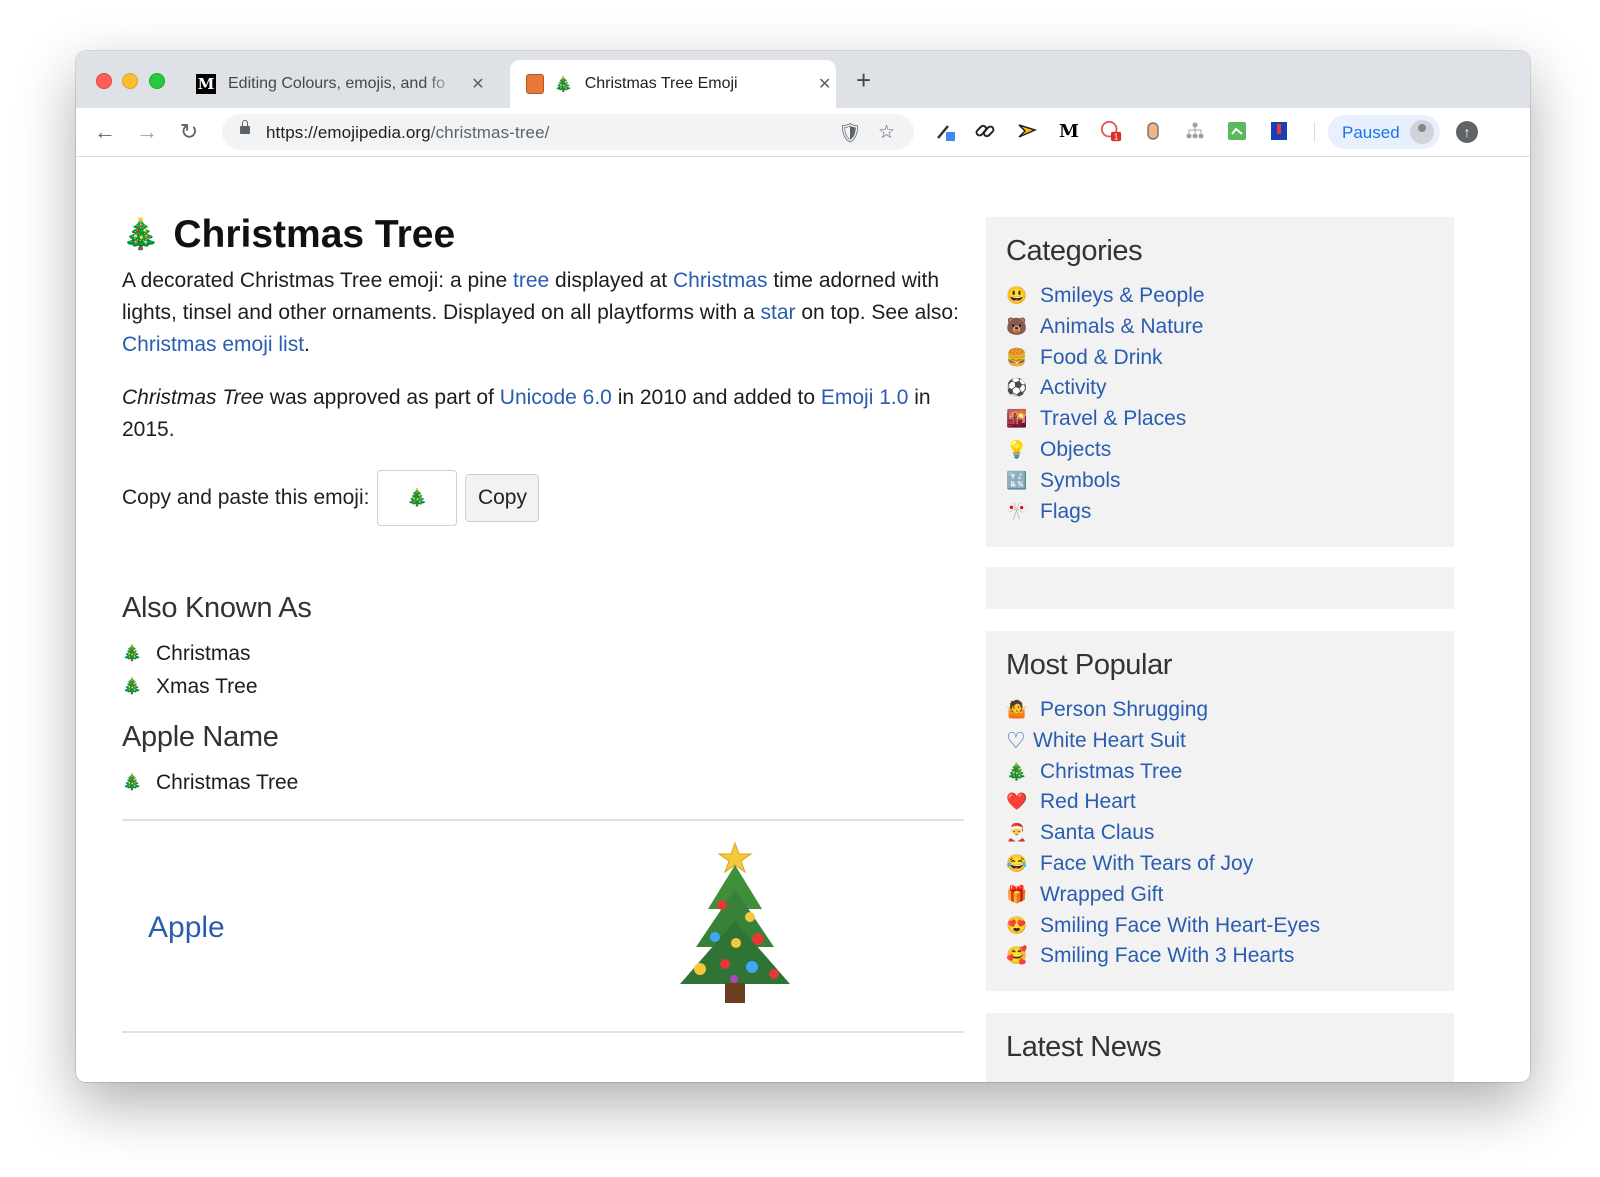 The width and height of the screenshot is (1600, 1177). Describe the element at coordinates (105, 132) in the screenshot. I see `back-arrow-icon: ←` at that location.